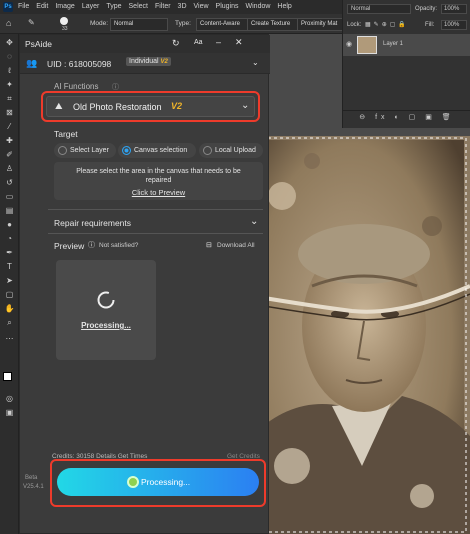  What do you see at coordinates (138, 6) in the screenshot?
I see `menu-item-select: Select` at bounding box center [138, 6].